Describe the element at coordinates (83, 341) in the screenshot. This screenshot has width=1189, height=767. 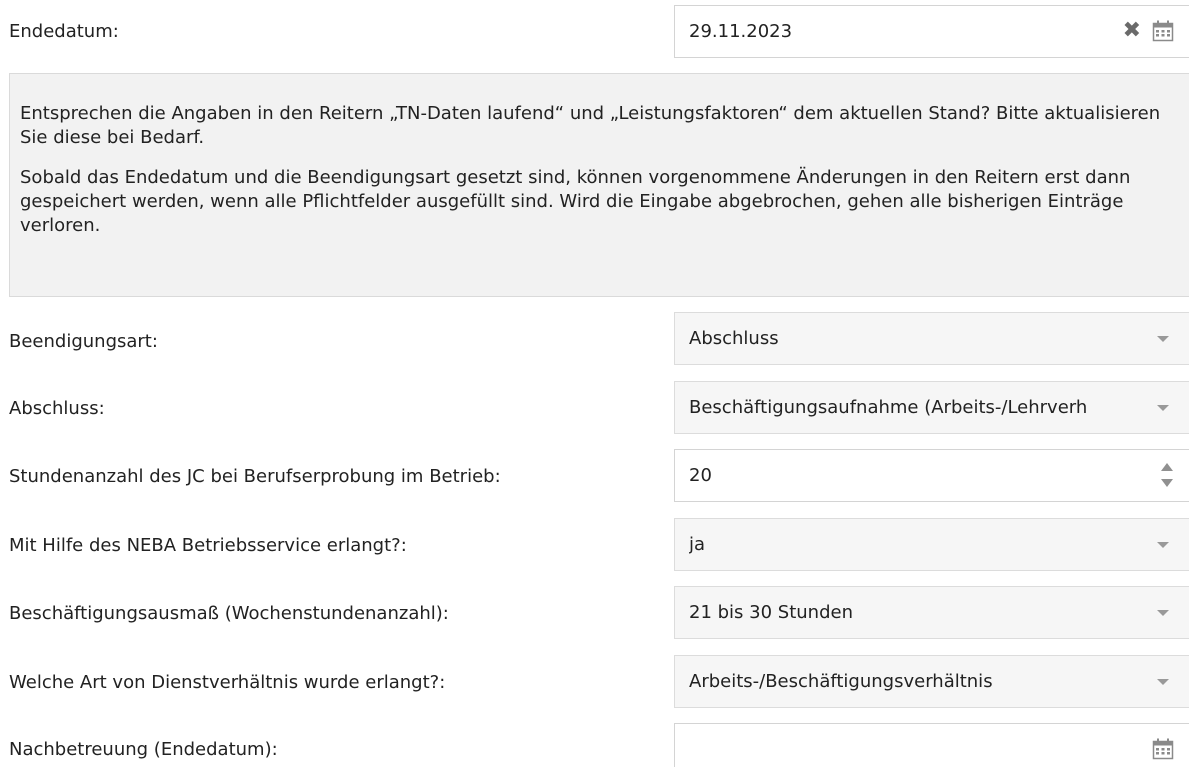
I see `beendigungsart-label: Beendigungsart:` at that location.